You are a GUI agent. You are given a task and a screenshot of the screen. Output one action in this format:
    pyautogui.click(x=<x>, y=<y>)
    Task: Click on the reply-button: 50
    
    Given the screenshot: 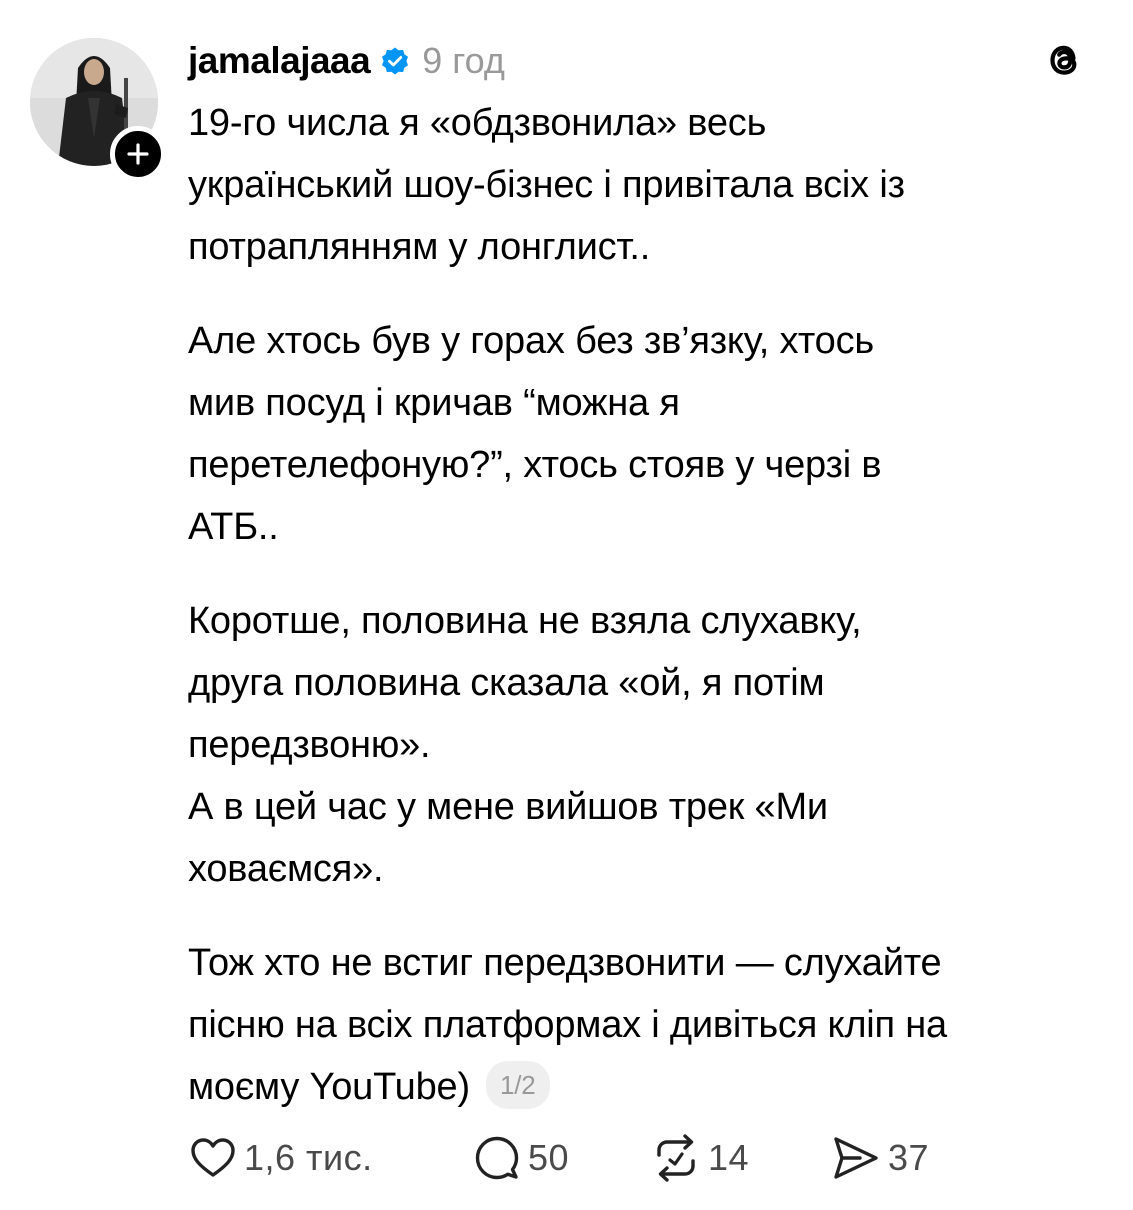 What is the action you would take?
    pyautogui.click(x=561, y=1158)
    